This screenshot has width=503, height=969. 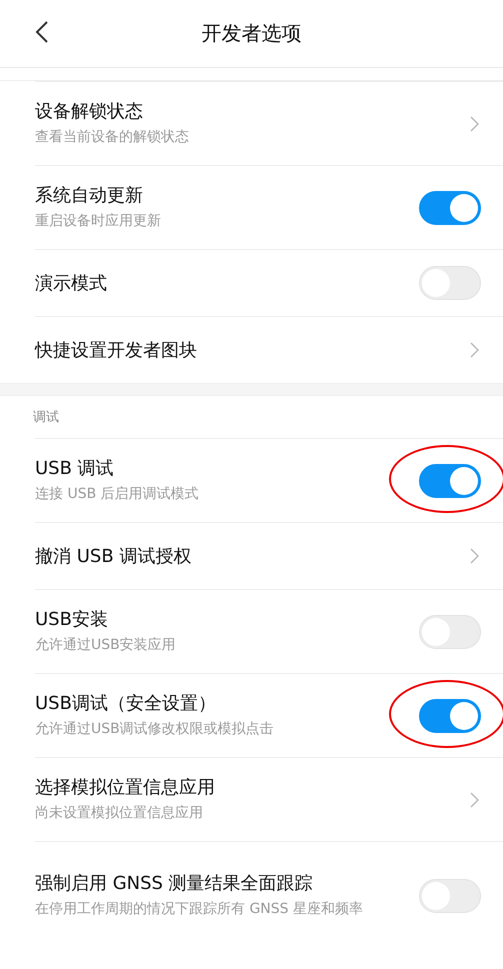 I want to click on back-icon, so click(x=42, y=32).